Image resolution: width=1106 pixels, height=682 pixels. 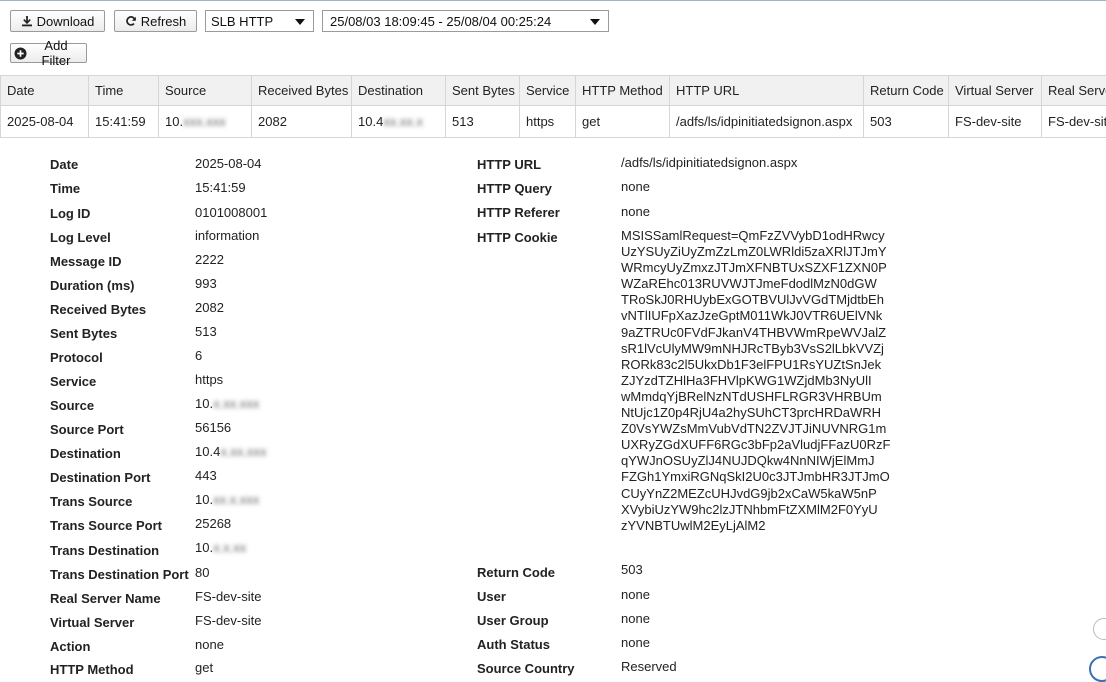 I want to click on detail-label: Protocol, so click(x=76, y=357).